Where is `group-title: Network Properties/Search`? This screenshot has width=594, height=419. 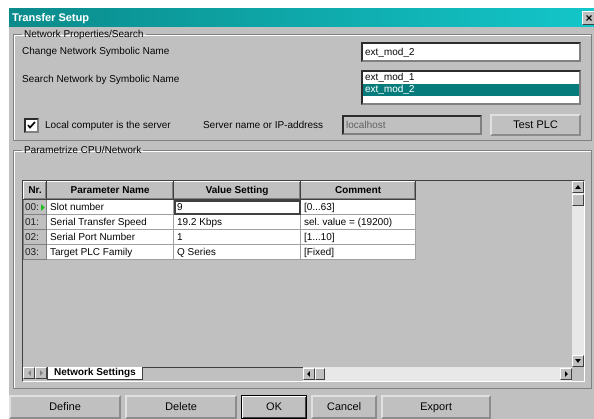
group-title: Network Properties/Search is located at coordinates (83, 34).